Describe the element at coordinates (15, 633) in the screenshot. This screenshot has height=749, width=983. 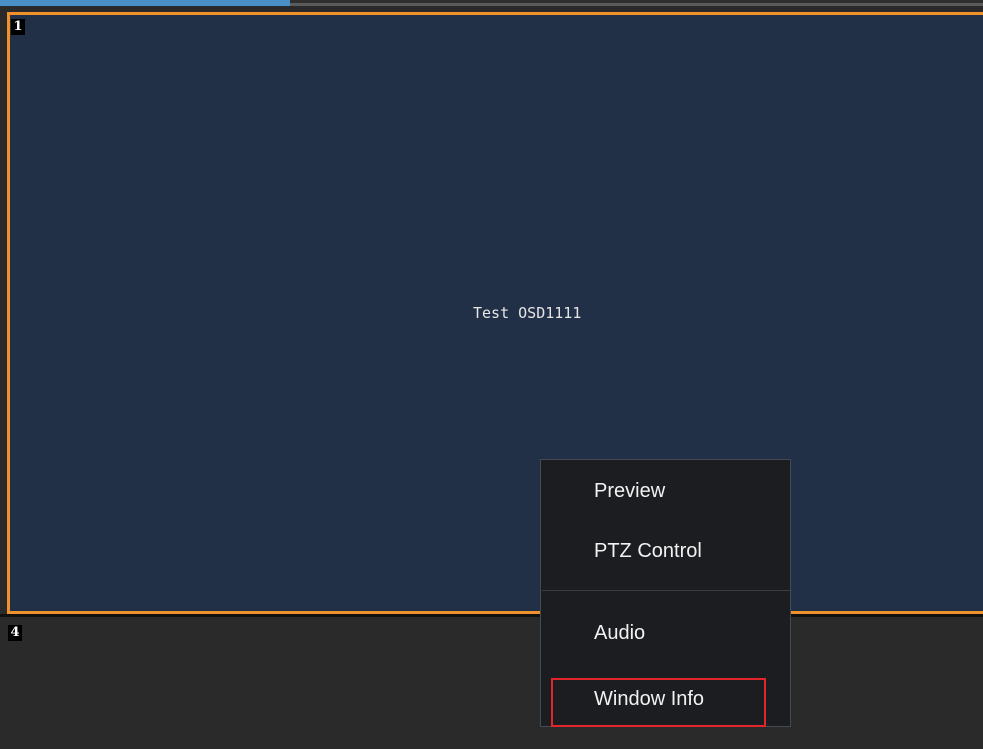
I see `pane-number-badge: 4` at that location.